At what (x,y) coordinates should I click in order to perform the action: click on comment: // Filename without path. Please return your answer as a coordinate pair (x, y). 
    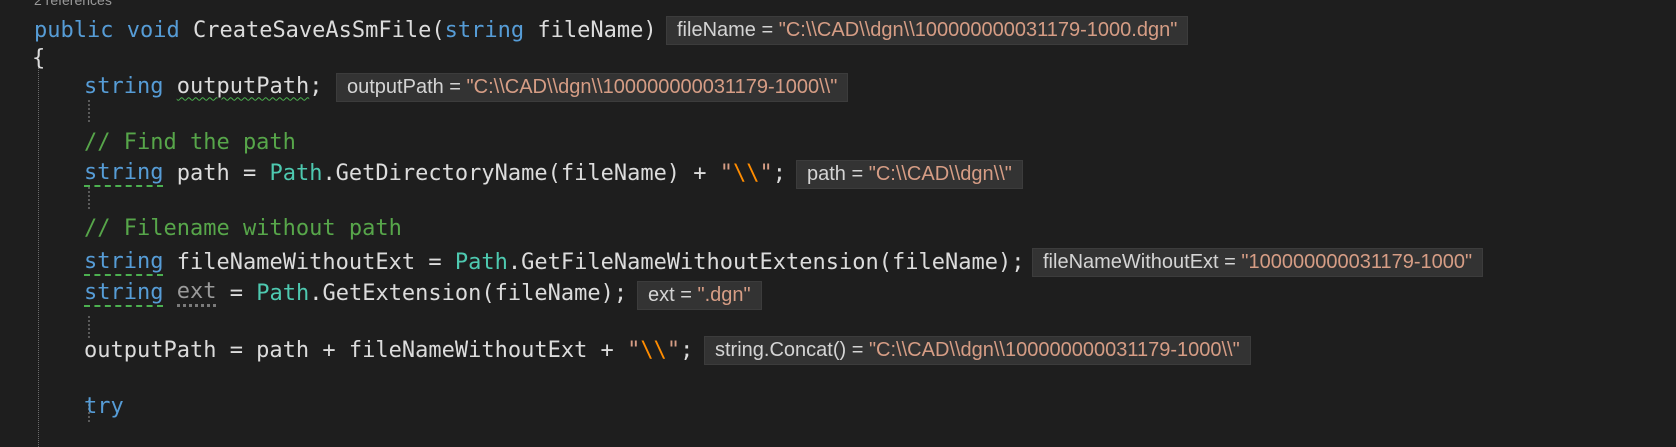
    Looking at the image, I should click on (243, 228).